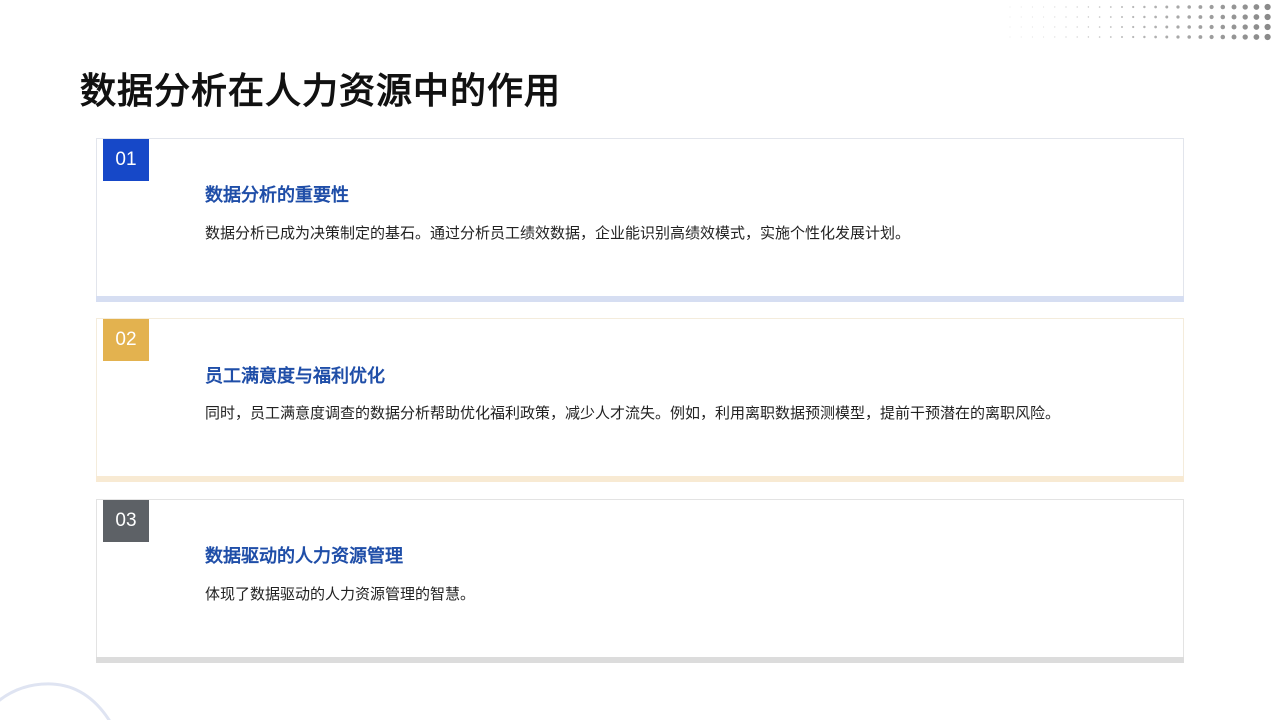  What do you see at coordinates (126, 160) in the screenshot?
I see `card-number-badge: 01` at bounding box center [126, 160].